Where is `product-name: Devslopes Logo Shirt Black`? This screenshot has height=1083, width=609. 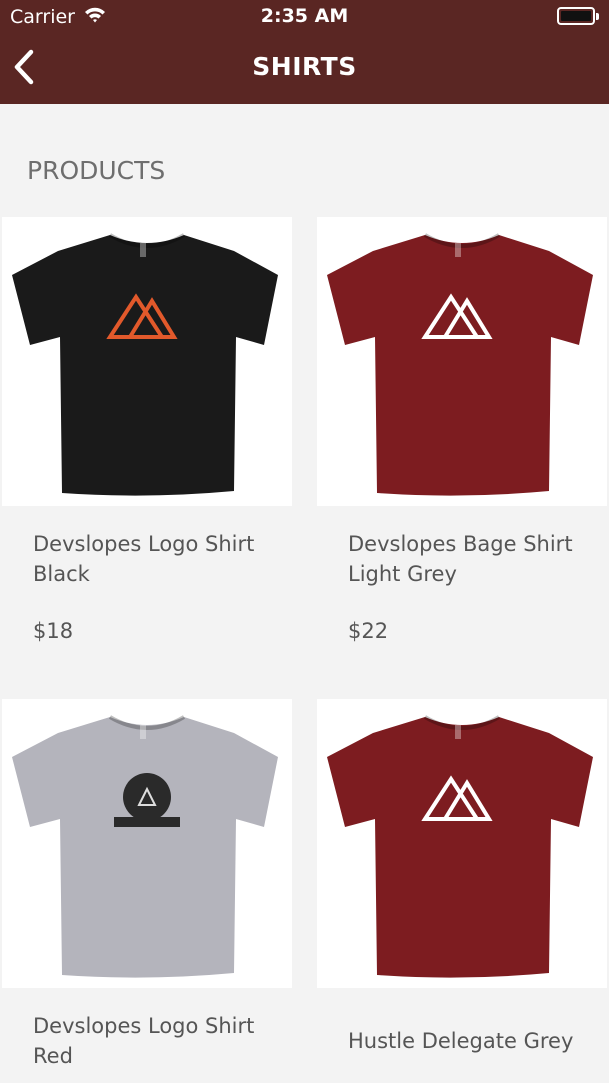 product-name: Devslopes Logo Shirt Black is located at coordinates (144, 559).